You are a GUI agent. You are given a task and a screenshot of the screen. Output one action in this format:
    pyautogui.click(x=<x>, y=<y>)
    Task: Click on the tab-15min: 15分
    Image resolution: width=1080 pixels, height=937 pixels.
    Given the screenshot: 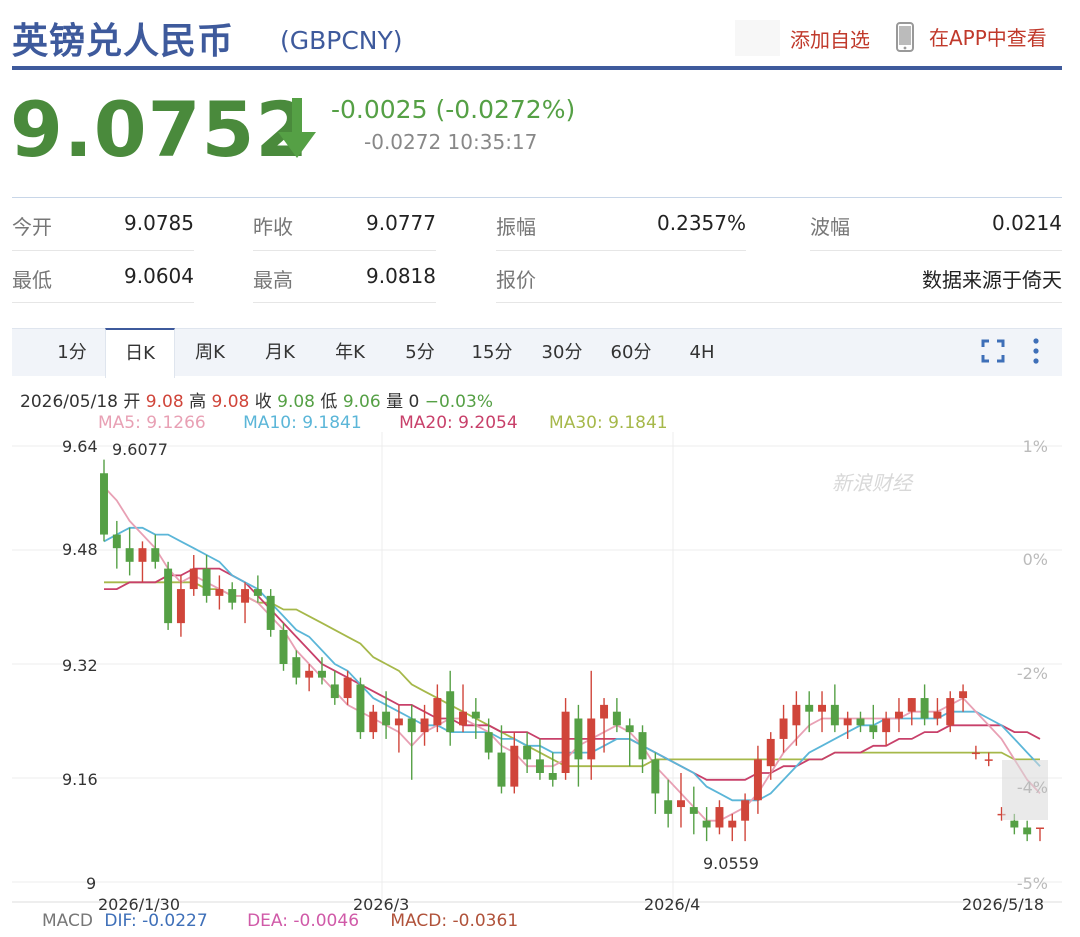 What is the action you would take?
    pyautogui.click(x=492, y=352)
    